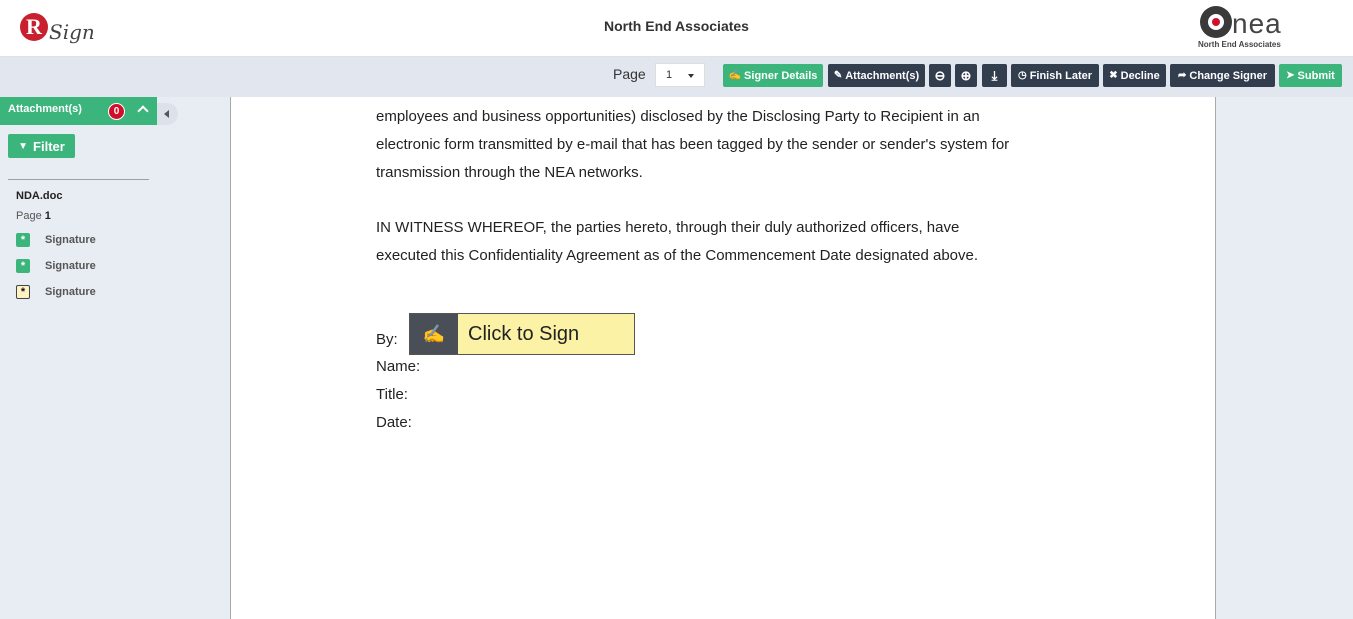  I want to click on page-indicator-number: 1, so click(47, 216).